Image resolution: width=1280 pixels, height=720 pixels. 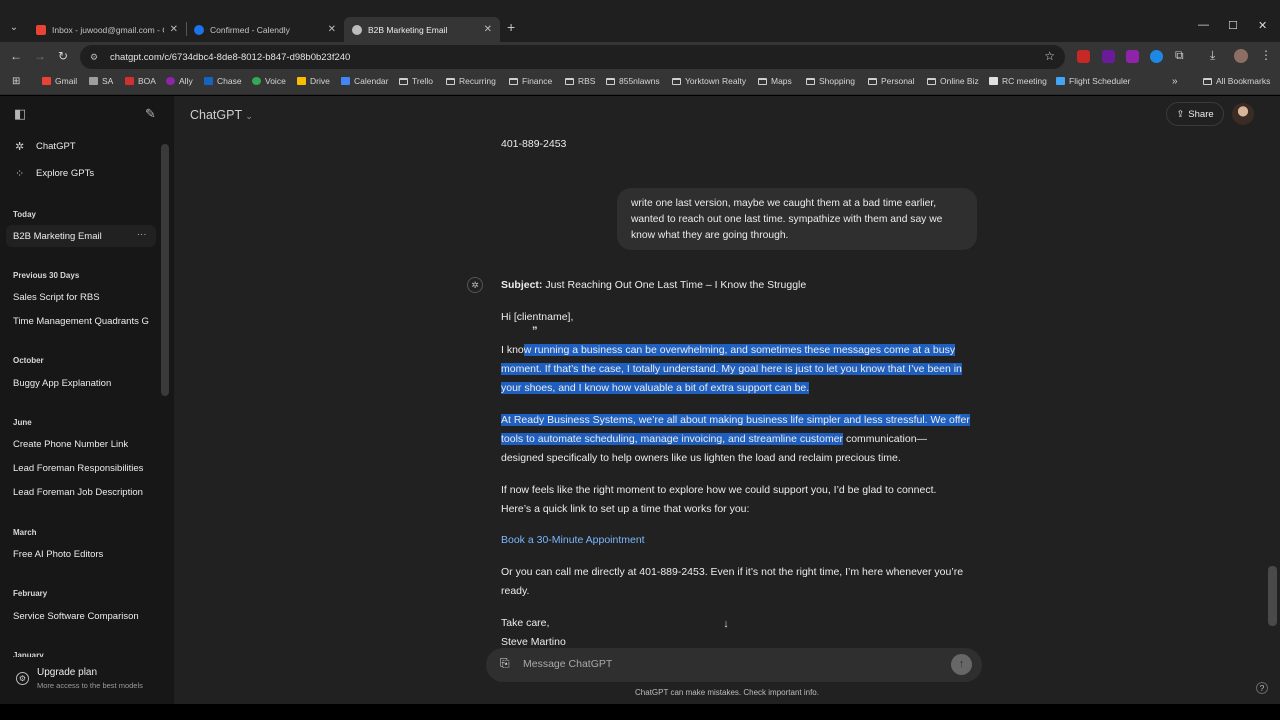 What do you see at coordinates (24, 214) in the screenshot?
I see `sidebar-section-today: Today` at bounding box center [24, 214].